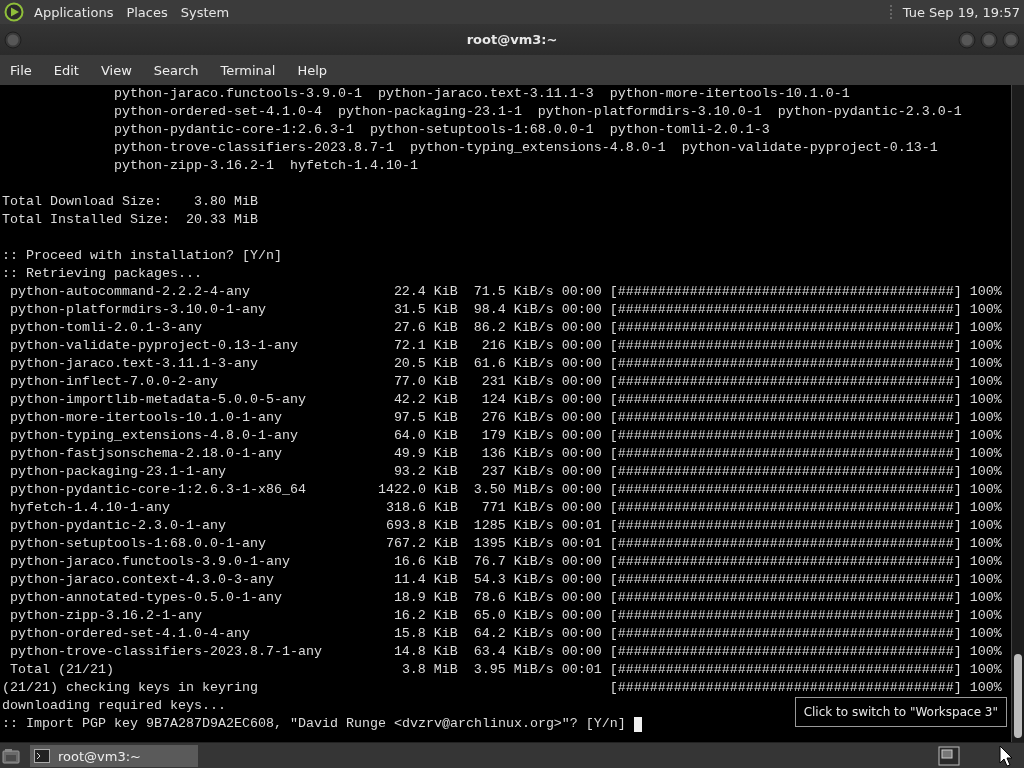 This screenshot has height=768, width=1024. Describe the element at coordinates (134, 364) in the screenshot. I see `package-name: python-jaraco.text-3.11.1-3-any` at that location.